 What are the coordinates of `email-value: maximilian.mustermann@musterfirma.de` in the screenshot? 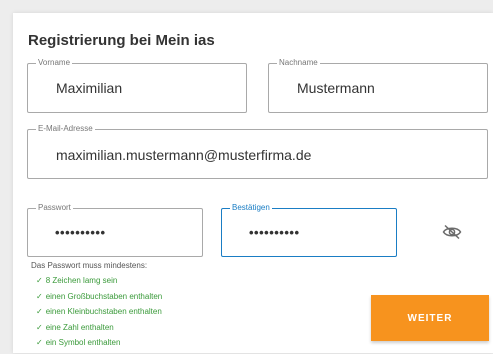 It's located at (184, 155).